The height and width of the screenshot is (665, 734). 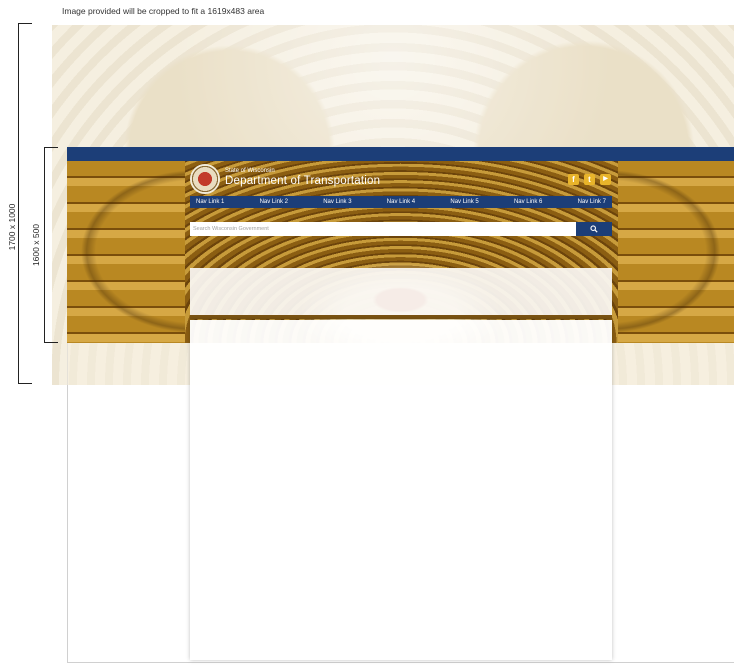 What do you see at coordinates (210, 202) in the screenshot?
I see `nav-link-1: Nav Link 1` at bounding box center [210, 202].